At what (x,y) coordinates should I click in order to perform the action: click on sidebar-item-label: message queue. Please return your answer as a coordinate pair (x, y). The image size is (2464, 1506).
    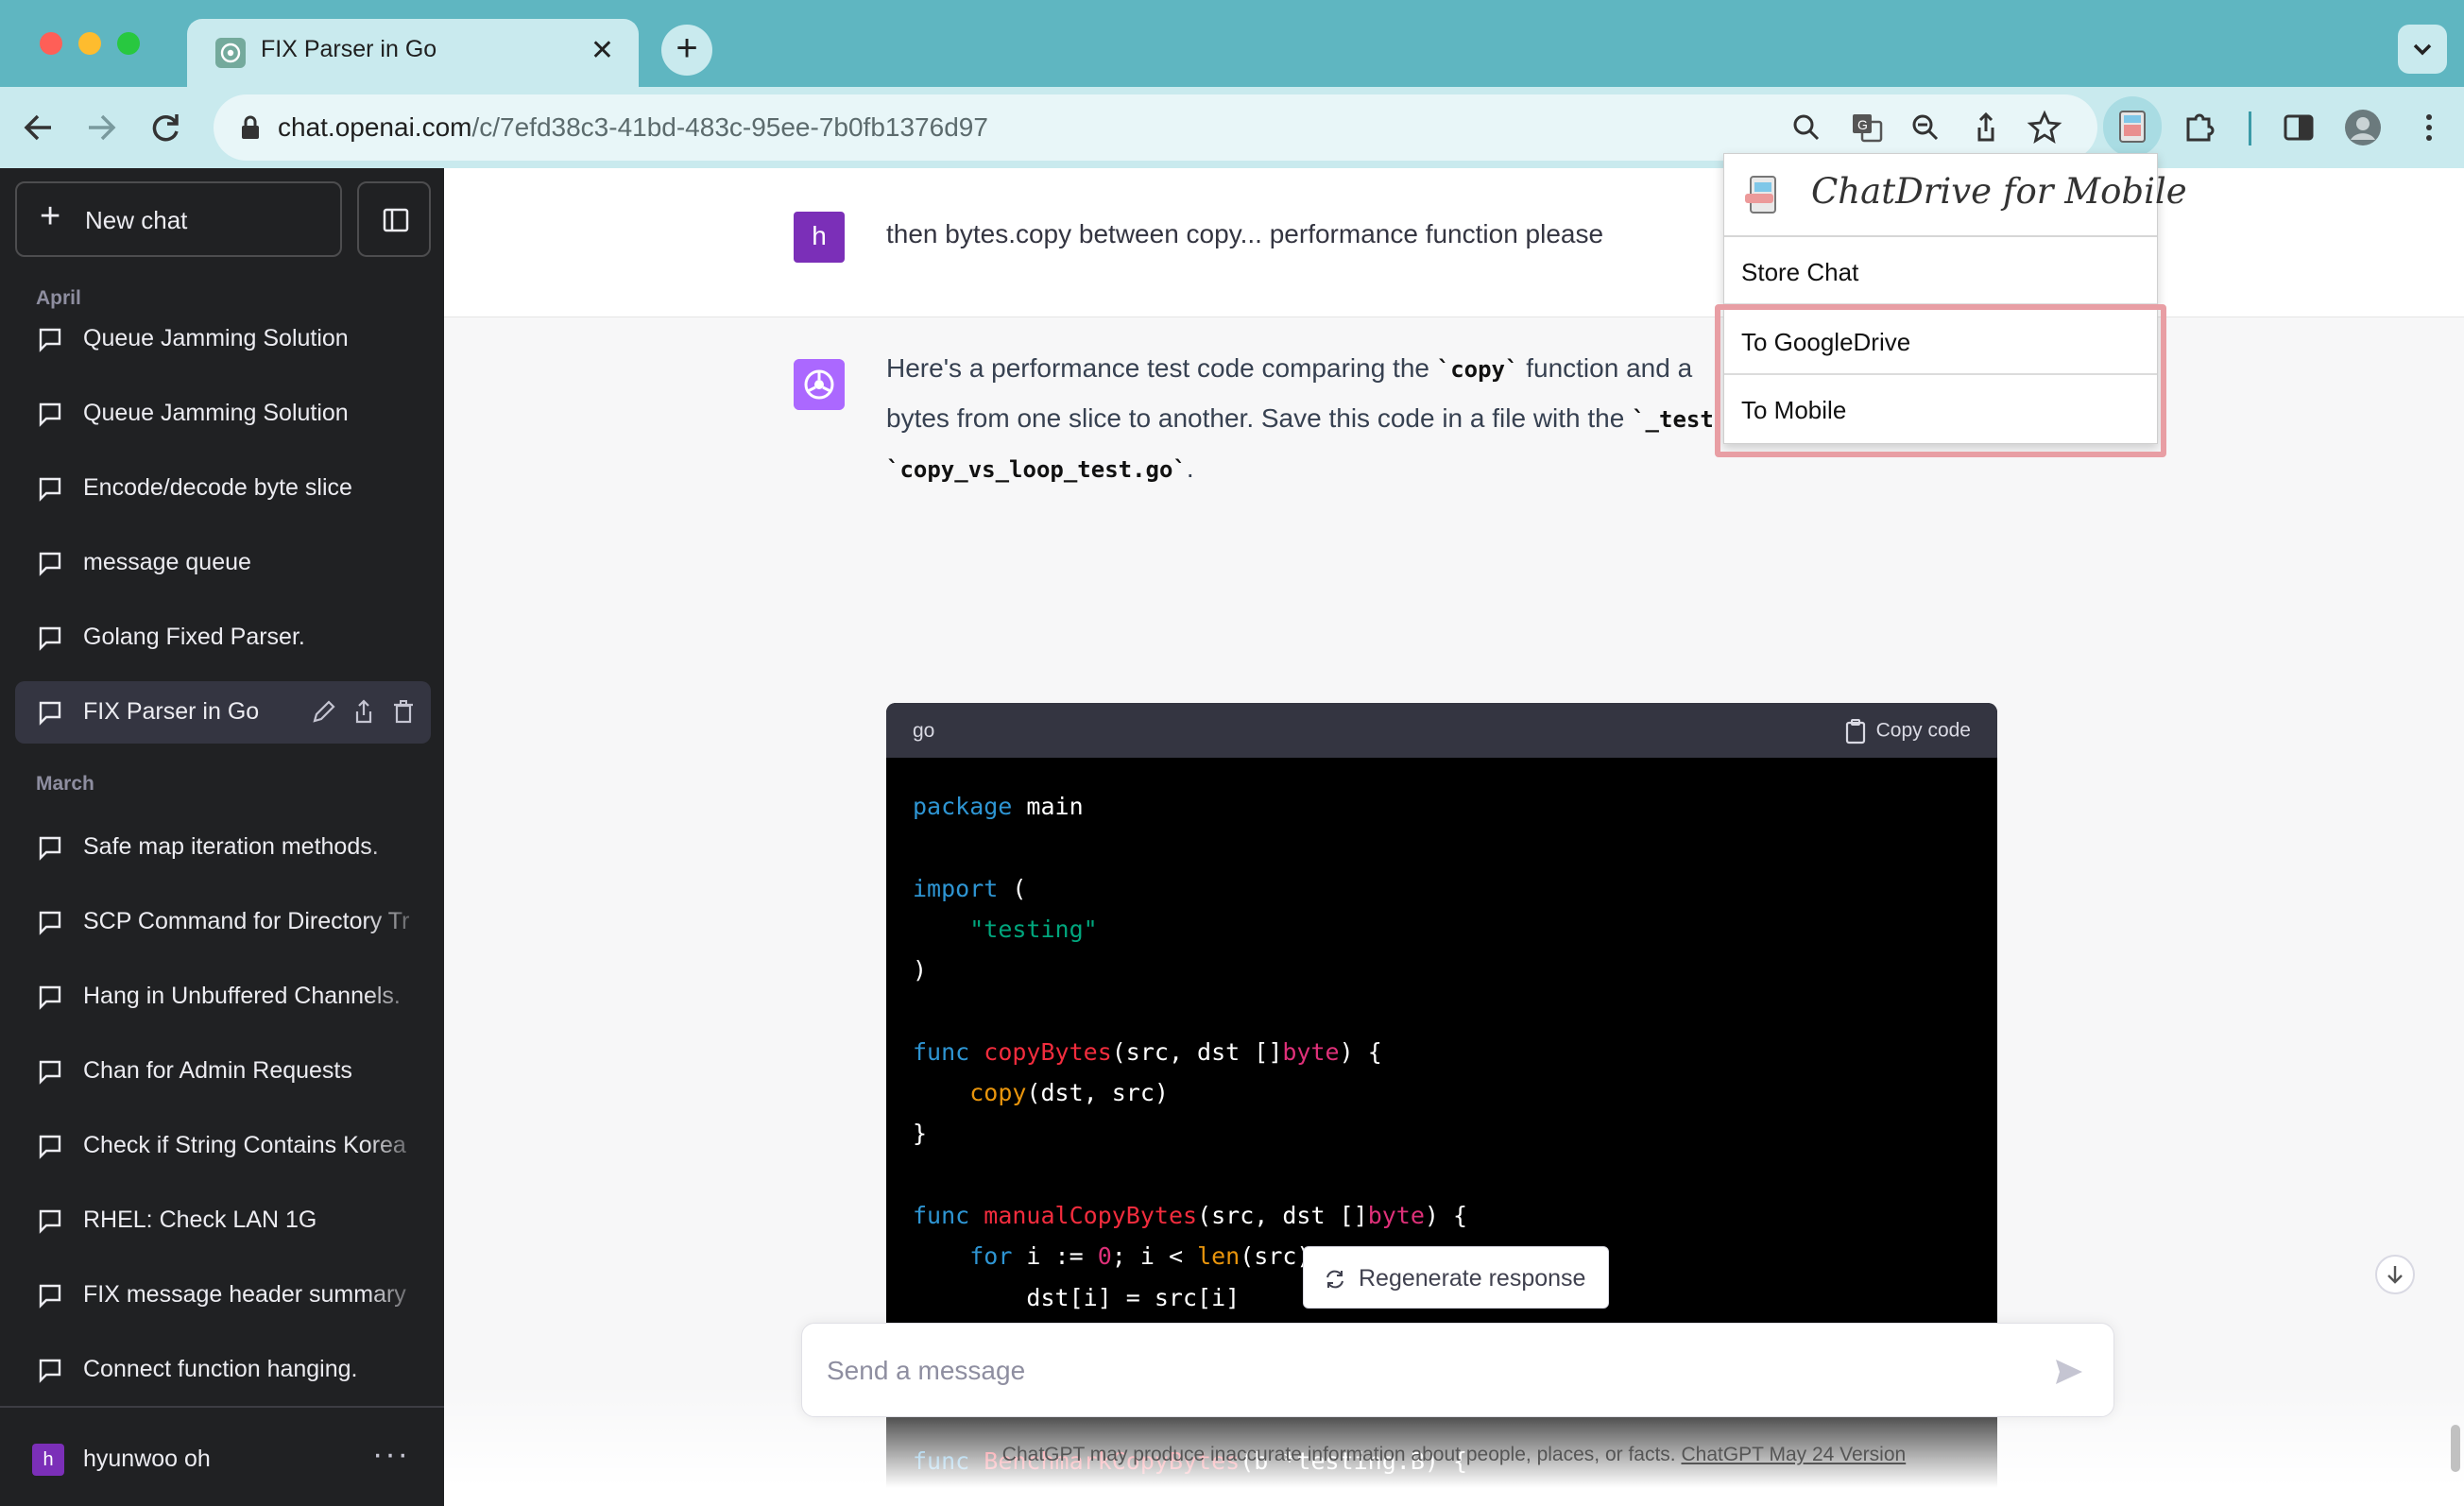
    Looking at the image, I should click on (167, 562).